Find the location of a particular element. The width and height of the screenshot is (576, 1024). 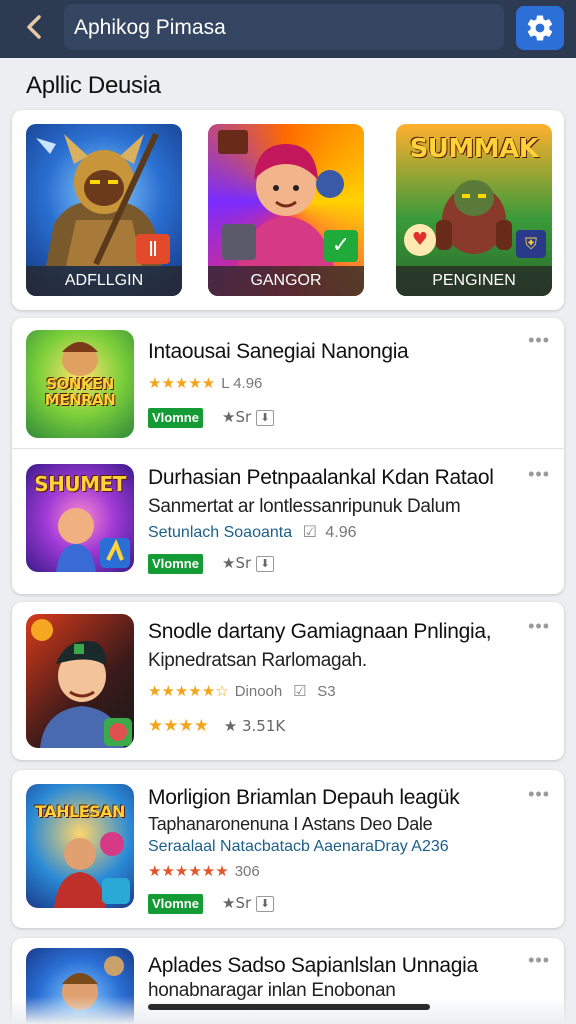

rating-text: 306 is located at coordinates (247, 871).